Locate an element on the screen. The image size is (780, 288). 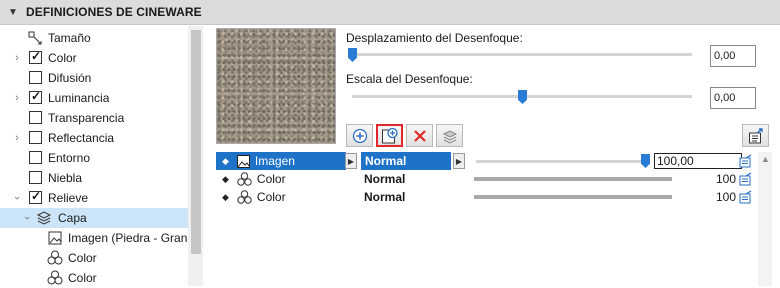
tree-item-size: Tamaño is located at coordinates (94, 38).